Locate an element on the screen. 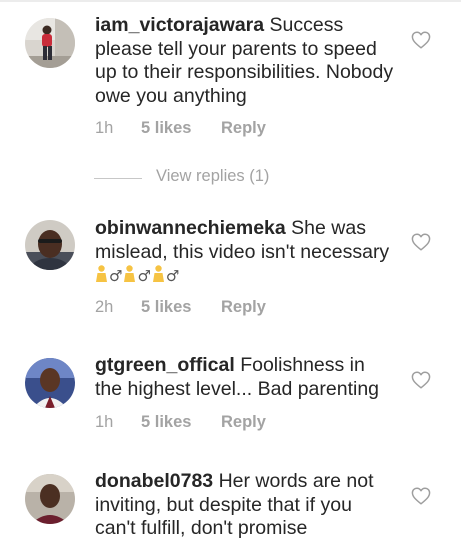 This screenshot has width=461, height=547. comment-username: gtgreen_offical is located at coordinates (165, 365).